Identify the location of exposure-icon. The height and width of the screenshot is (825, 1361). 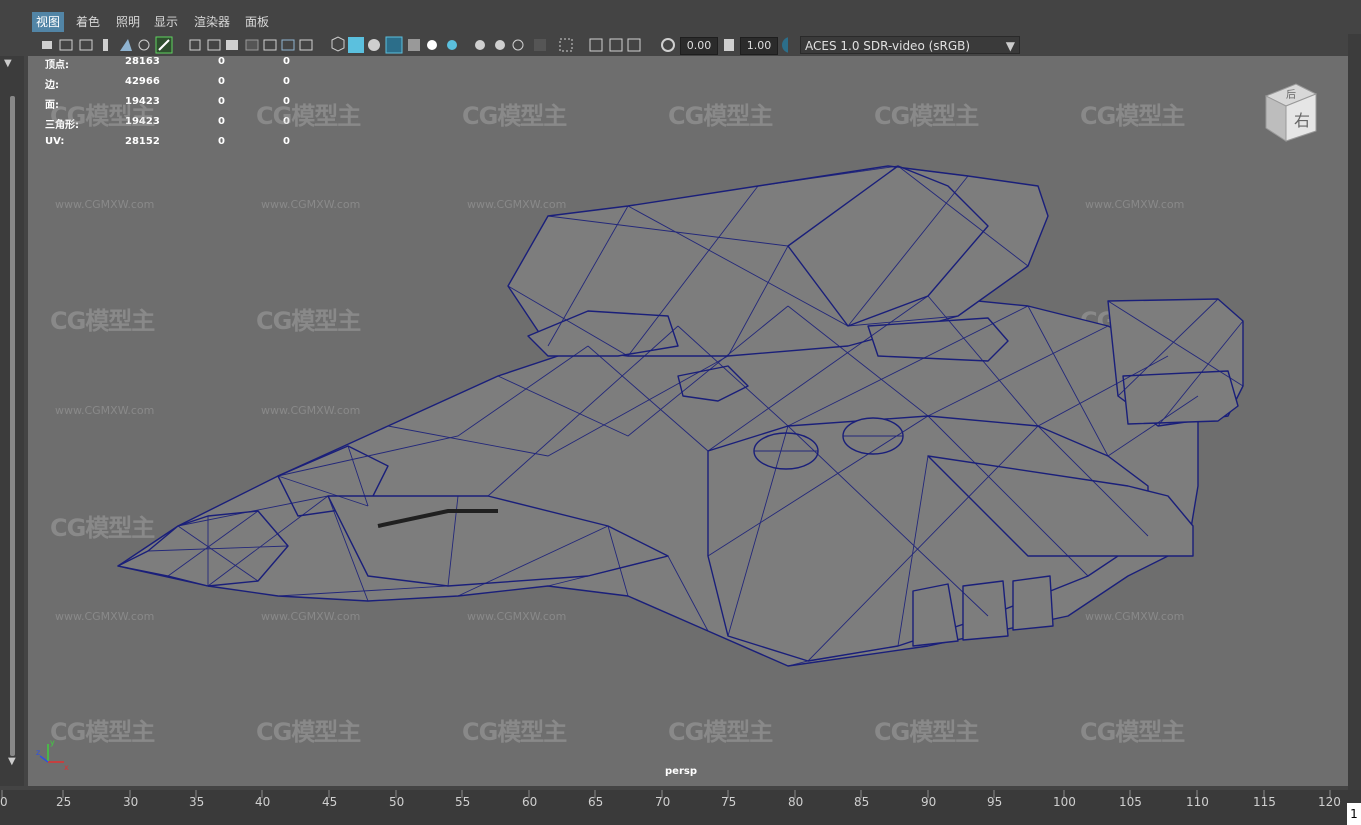
(668, 45).